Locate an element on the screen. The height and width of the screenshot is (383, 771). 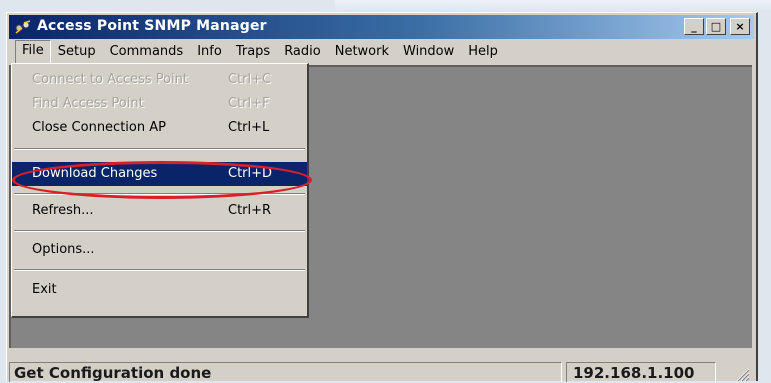
menu-commands: Commands is located at coordinates (147, 52).